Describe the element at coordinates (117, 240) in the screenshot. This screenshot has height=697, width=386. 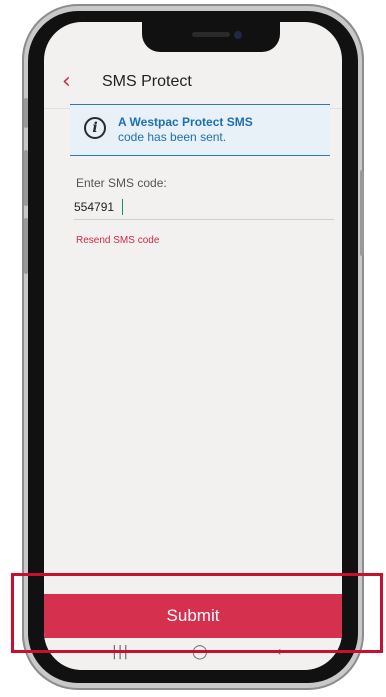
I see `resend-sms-link: Resend SMS code` at that location.